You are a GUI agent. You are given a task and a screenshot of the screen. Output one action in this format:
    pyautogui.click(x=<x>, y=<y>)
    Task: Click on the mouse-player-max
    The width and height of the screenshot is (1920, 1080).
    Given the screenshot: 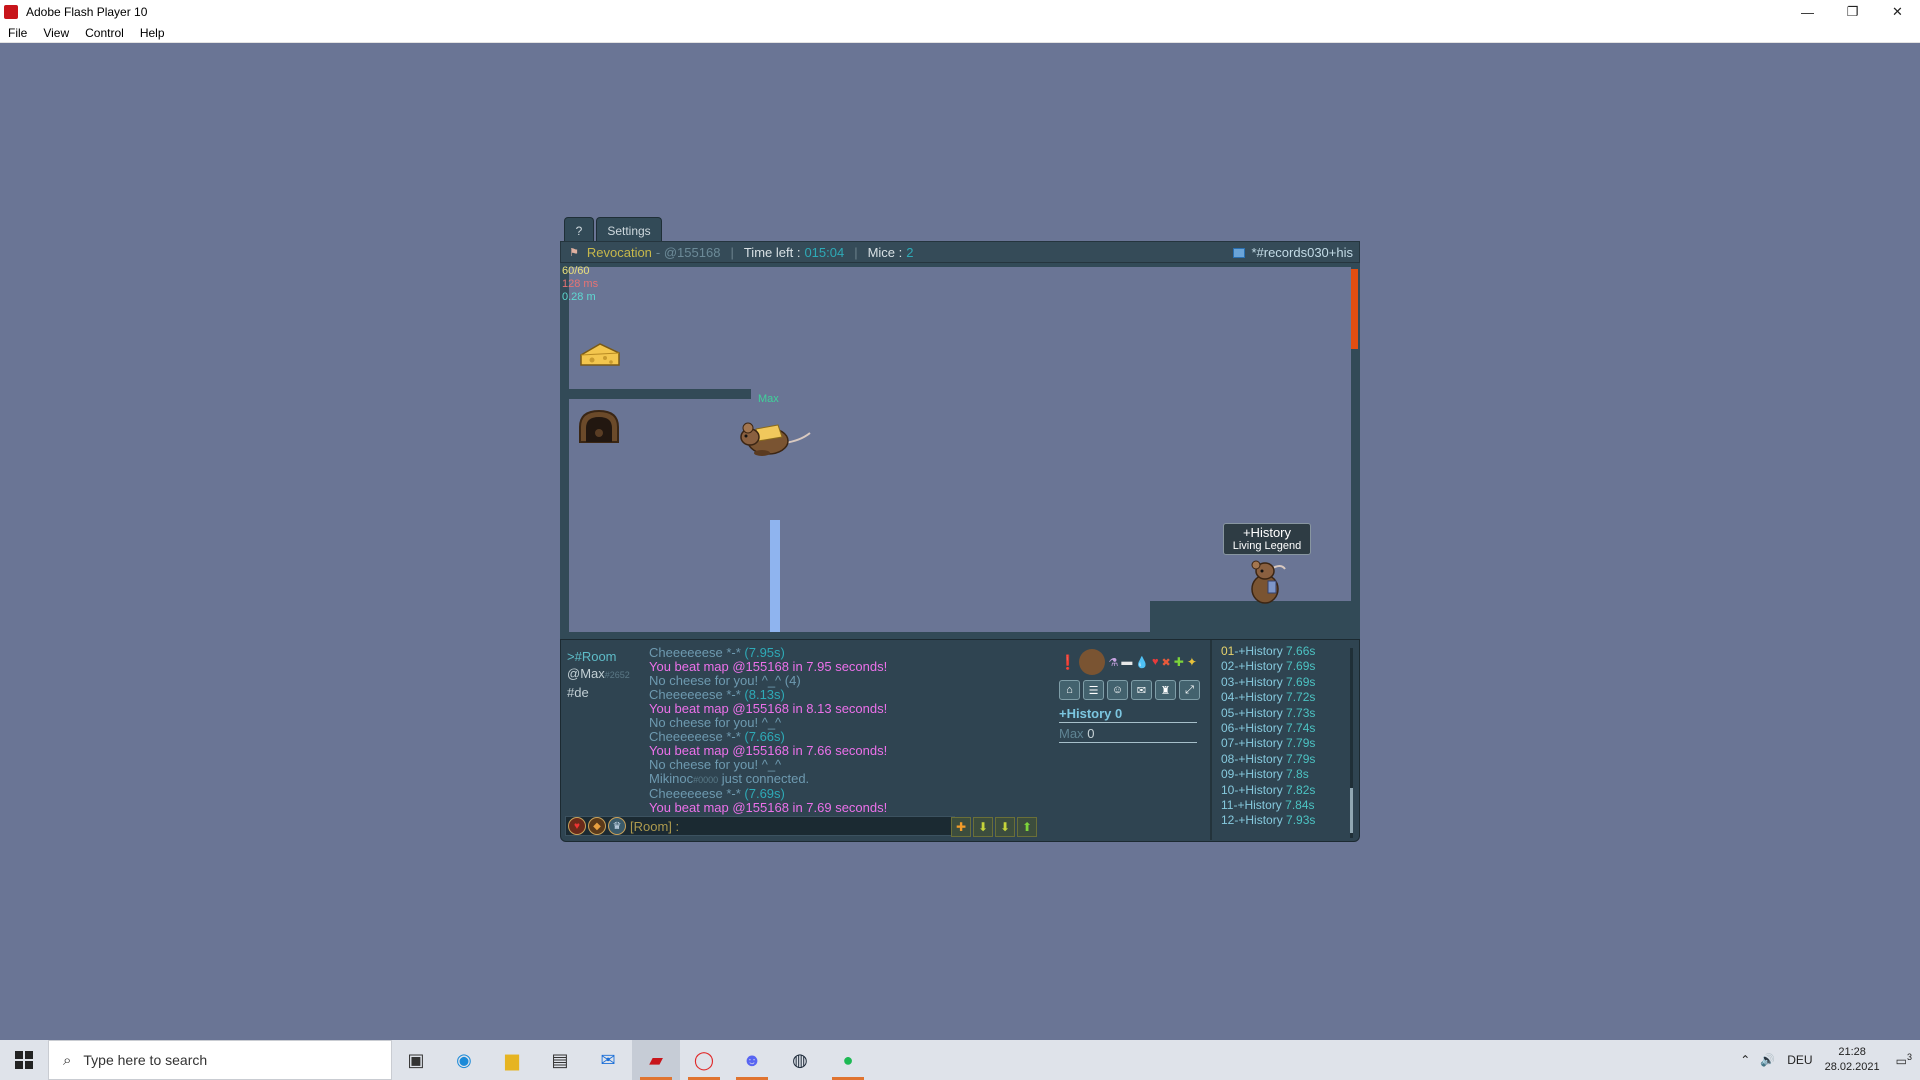 What is the action you would take?
    pyautogui.click(x=774, y=434)
    